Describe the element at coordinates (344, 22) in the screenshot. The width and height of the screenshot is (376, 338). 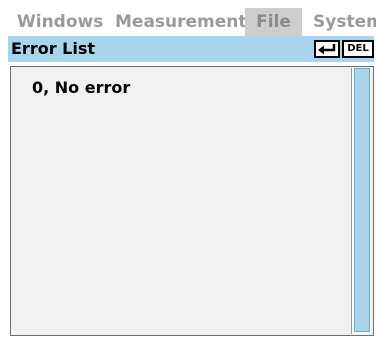
I see `menu-item-system: System` at that location.